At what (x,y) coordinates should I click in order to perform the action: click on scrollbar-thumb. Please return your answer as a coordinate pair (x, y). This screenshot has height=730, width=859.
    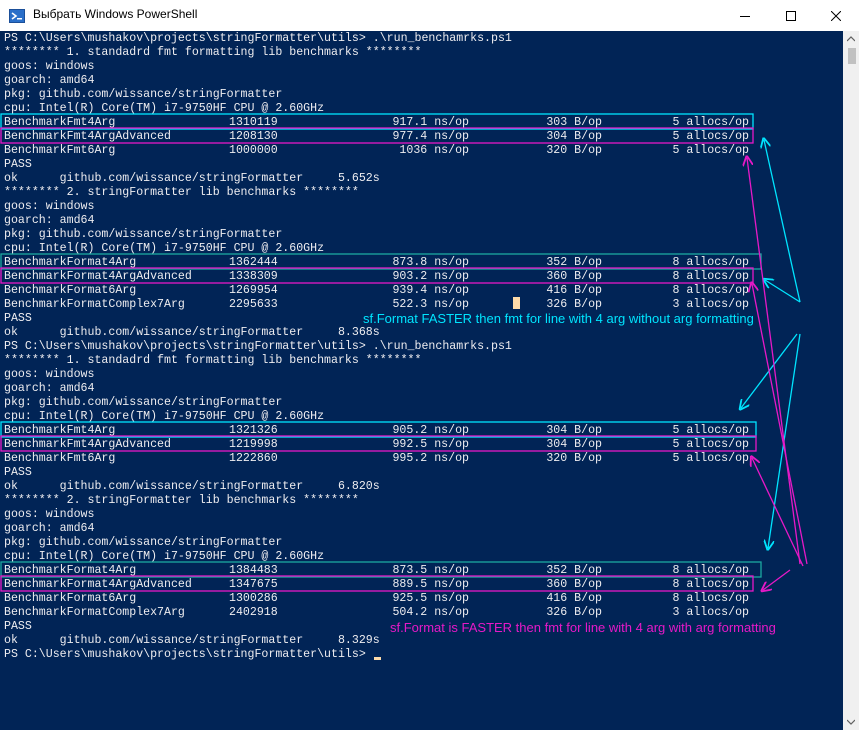
    Looking at the image, I should click on (852, 56).